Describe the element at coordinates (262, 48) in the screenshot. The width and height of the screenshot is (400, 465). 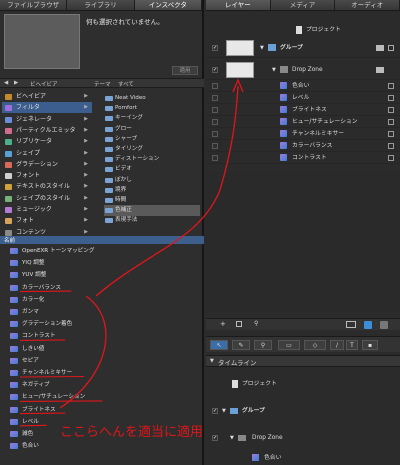
I see `disclosure-triangle-icon: ▼` at that location.